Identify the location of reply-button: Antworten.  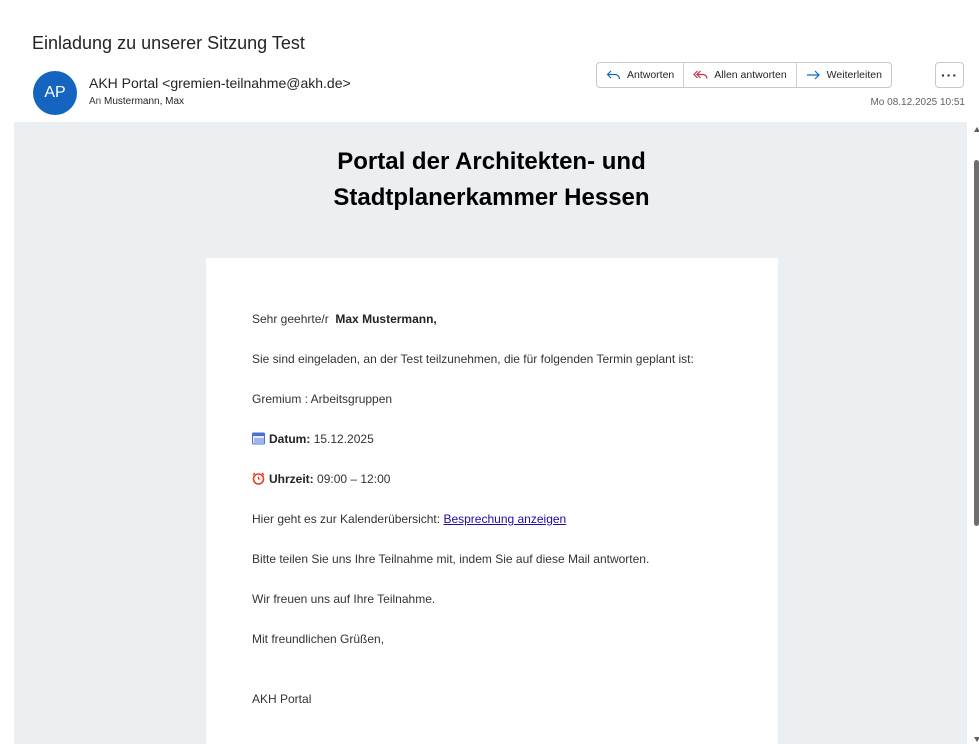
(641, 75).